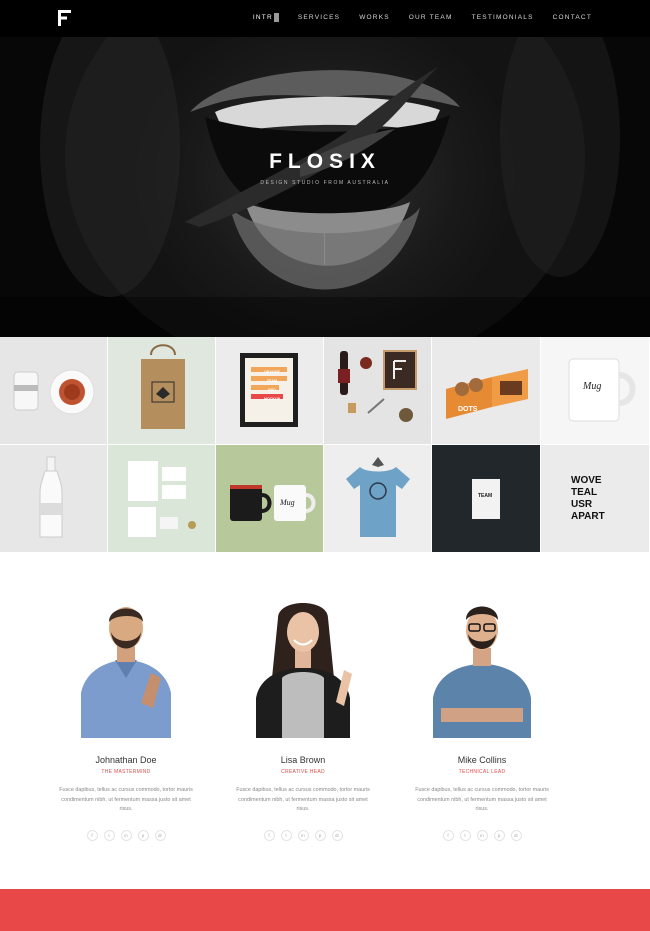 This screenshot has height=931, width=650. I want to click on poster-frame-text: ORANGE TEAM PSD MOCKUP, so click(272, 386).